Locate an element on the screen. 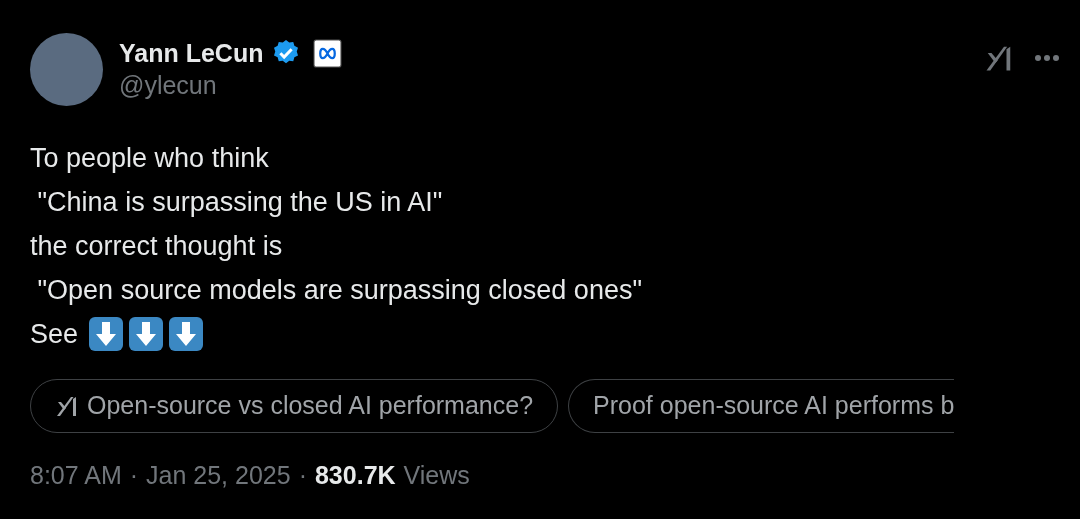  tweet-text: To people who think is located at coordinates (149, 158).